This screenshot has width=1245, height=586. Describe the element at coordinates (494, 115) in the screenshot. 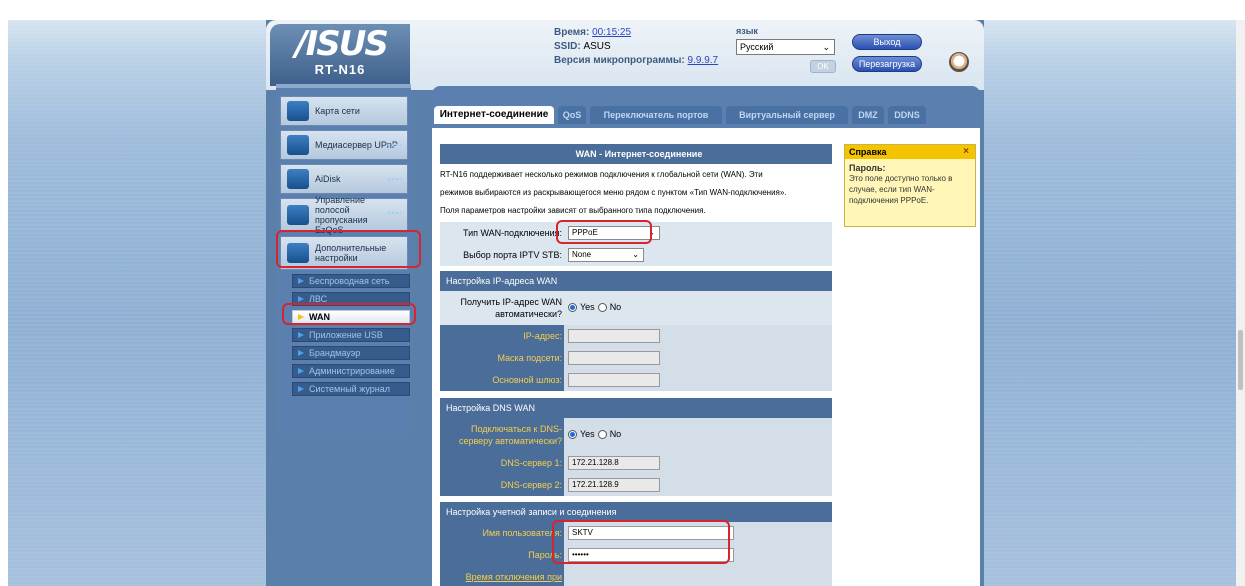

I see `tab-internet-connection: Интернет-соединение` at that location.